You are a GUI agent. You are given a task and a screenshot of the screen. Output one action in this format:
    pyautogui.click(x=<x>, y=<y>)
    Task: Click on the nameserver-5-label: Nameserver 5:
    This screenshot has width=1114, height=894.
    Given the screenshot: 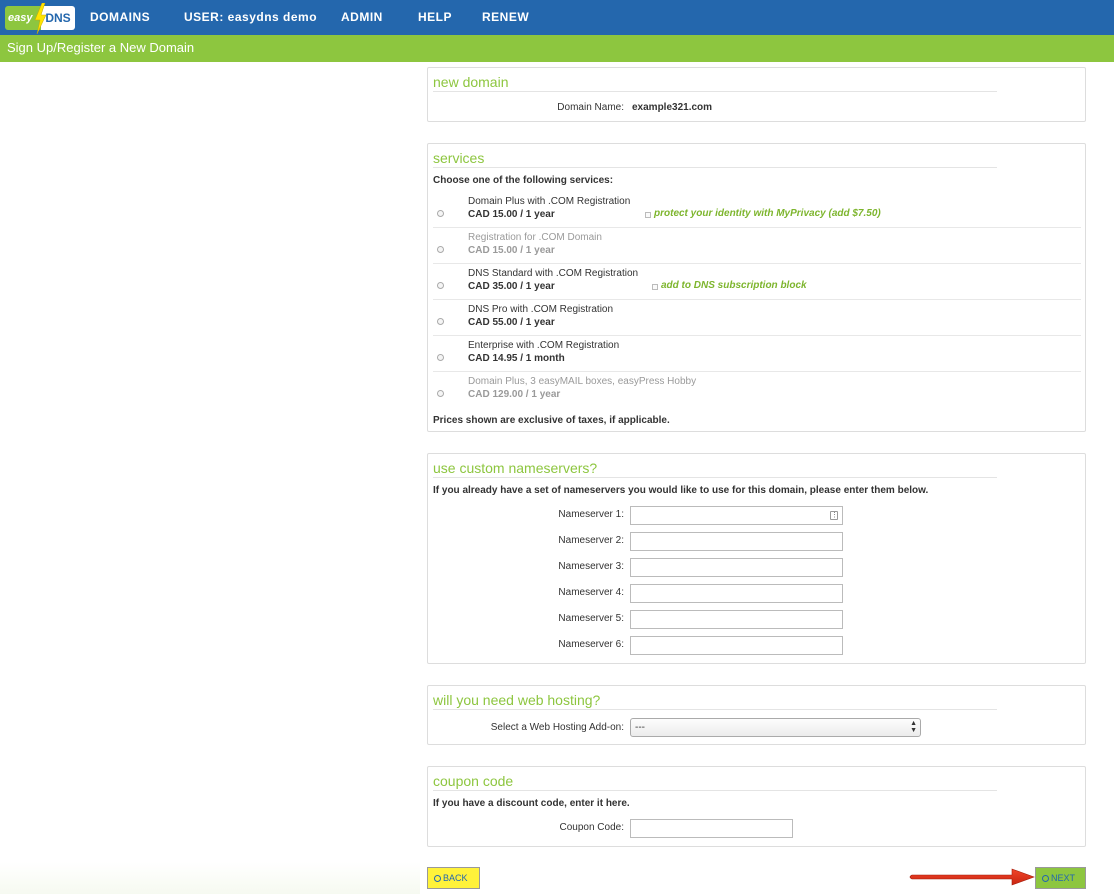 What is the action you would take?
    pyautogui.click(x=591, y=618)
    